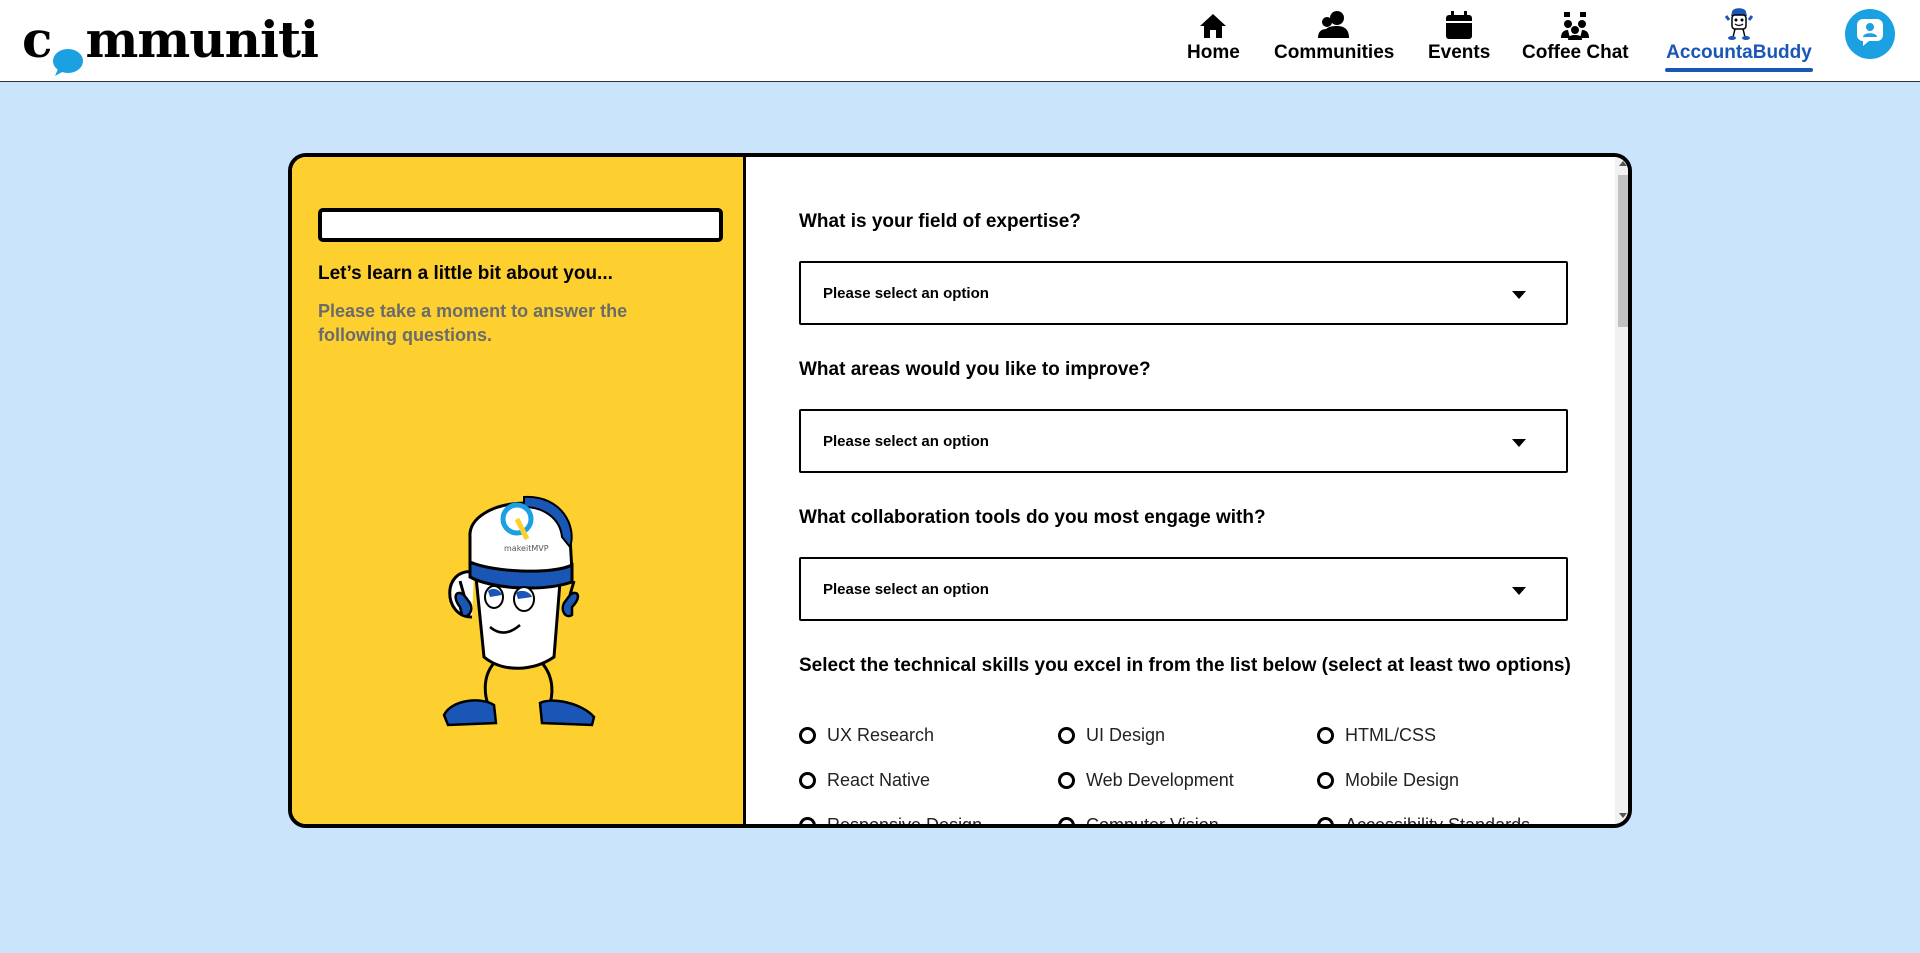  Describe the element at coordinates (1575, 52) in the screenshot. I see `nav-coffee-chat-label: Coffee Chat` at that location.